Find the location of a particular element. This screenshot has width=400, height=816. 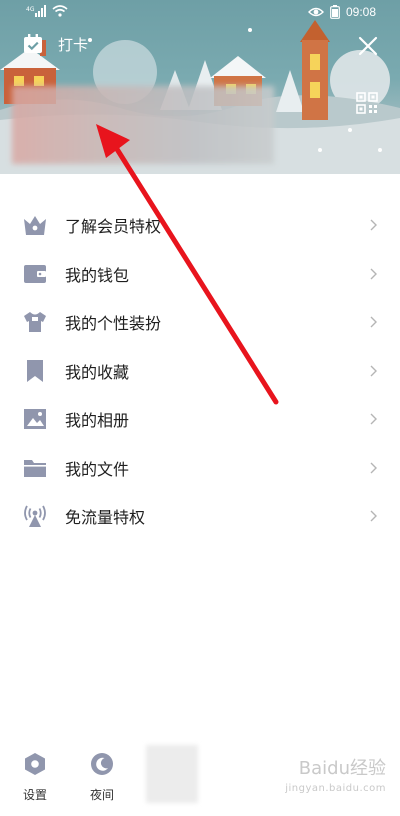

status-right: 09:08 is located at coordinates (341, 12).